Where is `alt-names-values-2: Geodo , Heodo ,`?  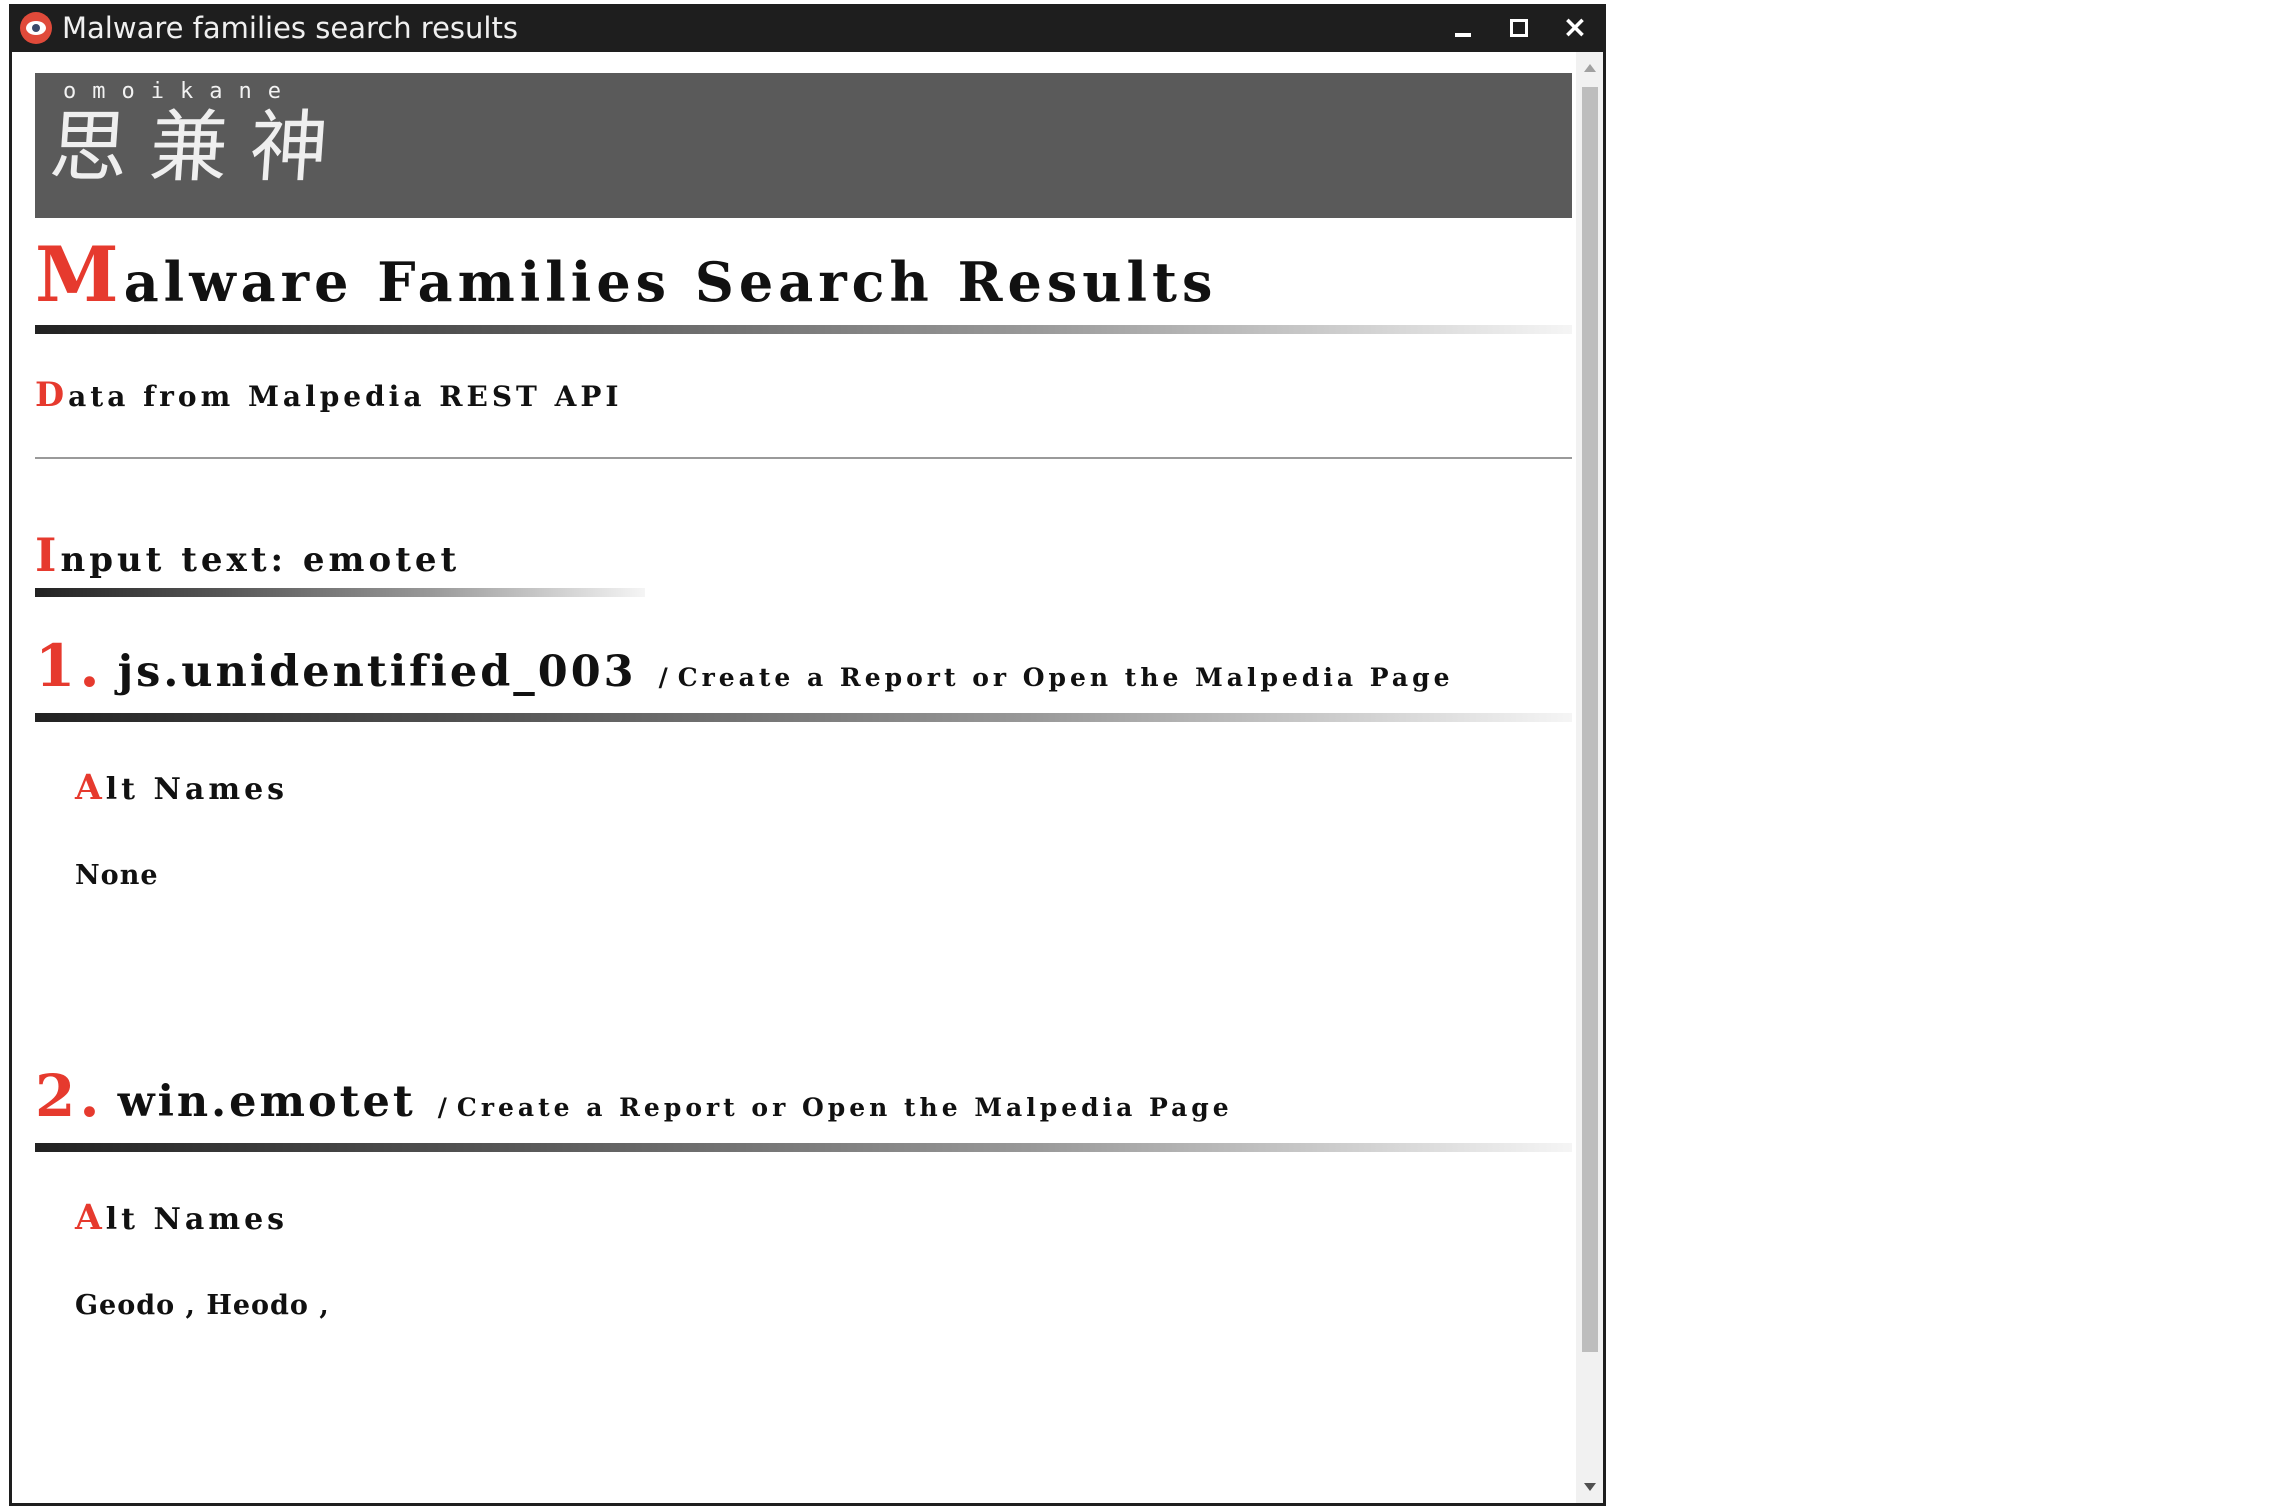
alt-names-values-2: Geodo , Heodo , is located at coordinates (202, 1305).